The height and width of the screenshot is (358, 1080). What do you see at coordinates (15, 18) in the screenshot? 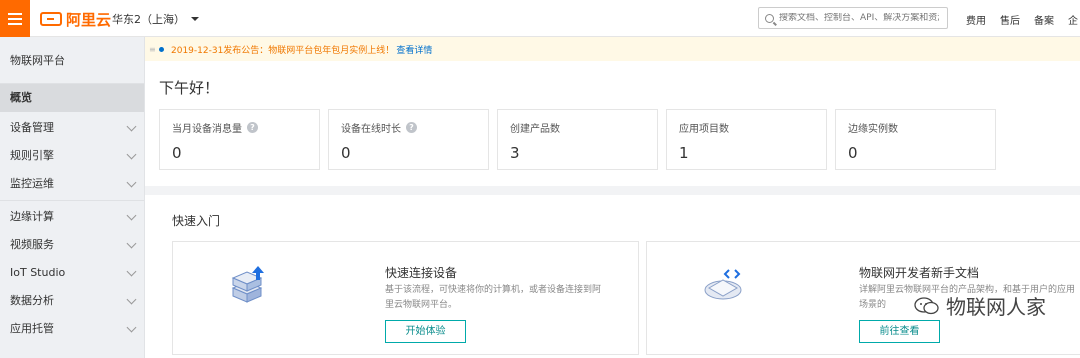
I see `hamburger-menu-icon` at bounding box center [15, 18].